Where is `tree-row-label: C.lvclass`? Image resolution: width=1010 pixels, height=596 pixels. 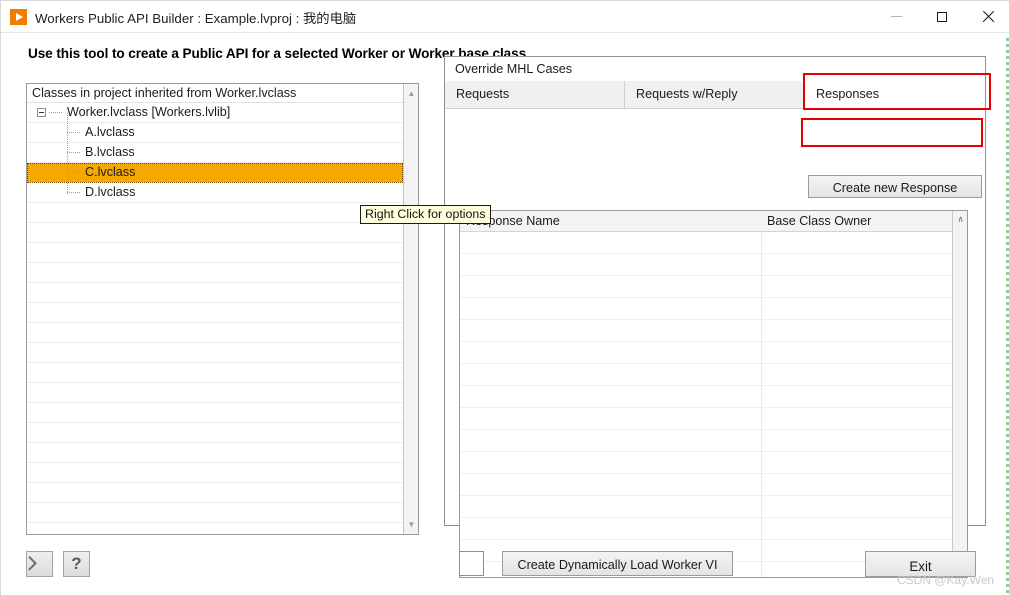 tree-row-label: C.lvclass is located at coordinates (110, 172).